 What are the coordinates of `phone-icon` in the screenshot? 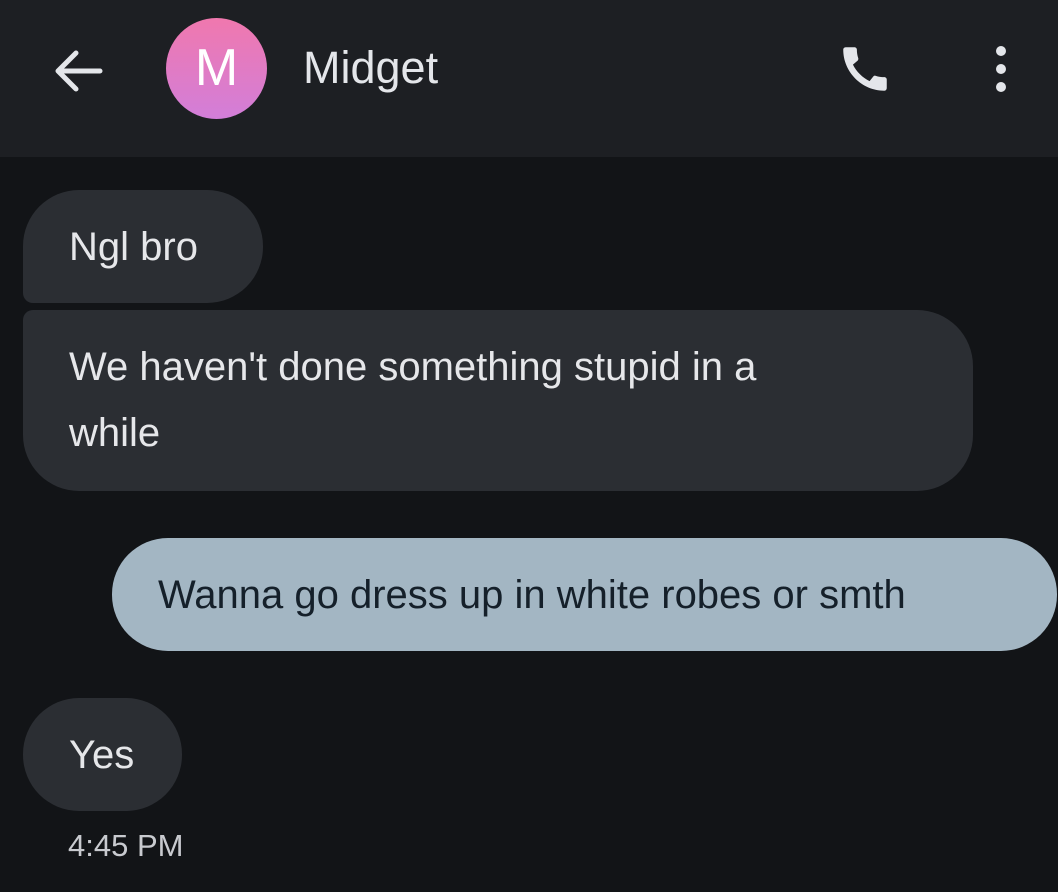 It's located at (865, 69).